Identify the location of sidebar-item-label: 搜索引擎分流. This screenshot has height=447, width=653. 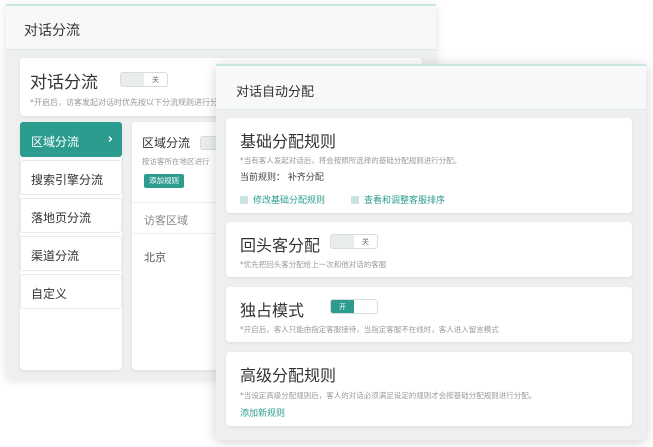
(67, 180).